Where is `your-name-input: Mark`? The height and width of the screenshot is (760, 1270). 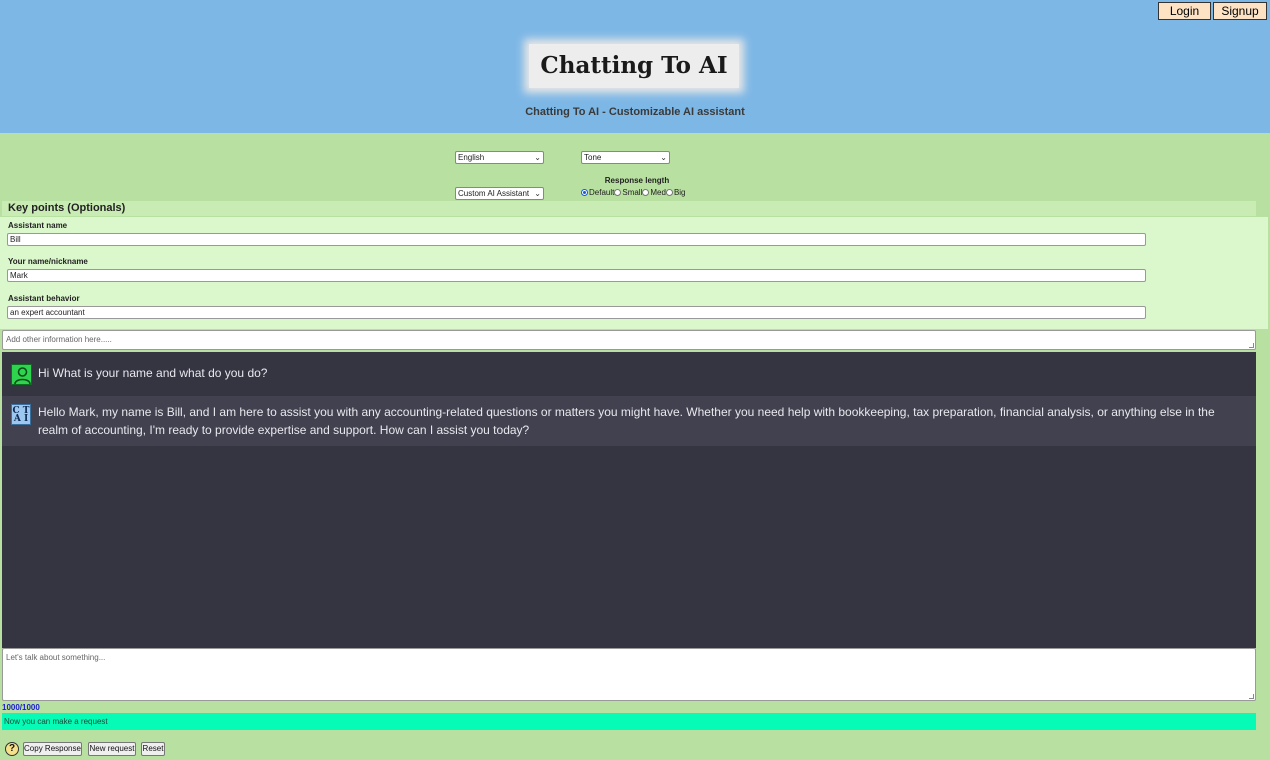
your-name-input: Mark is located at coordinates (576, 275).